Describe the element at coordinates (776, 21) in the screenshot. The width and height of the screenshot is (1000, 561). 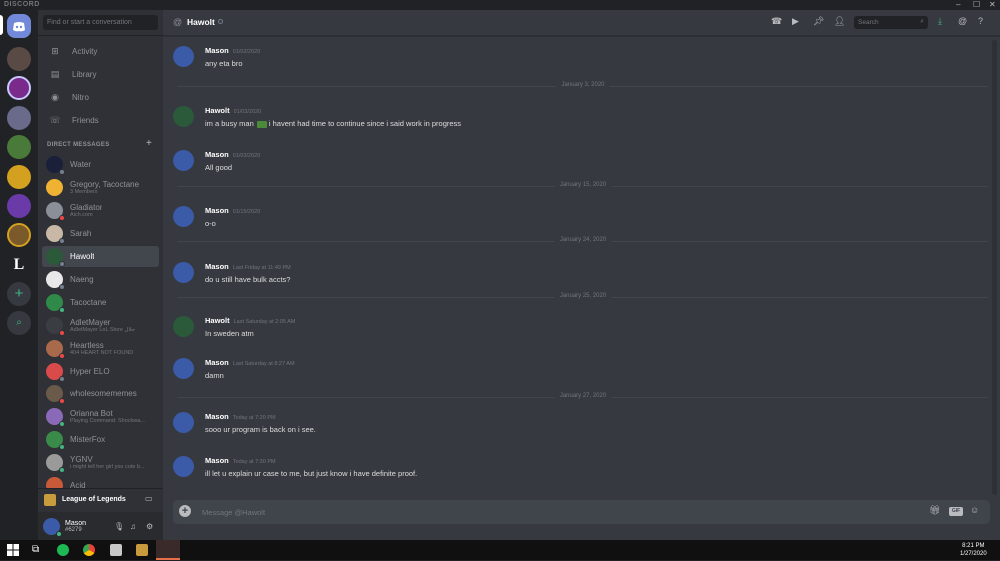
I see `voice-call-icon: ☎` at that location.